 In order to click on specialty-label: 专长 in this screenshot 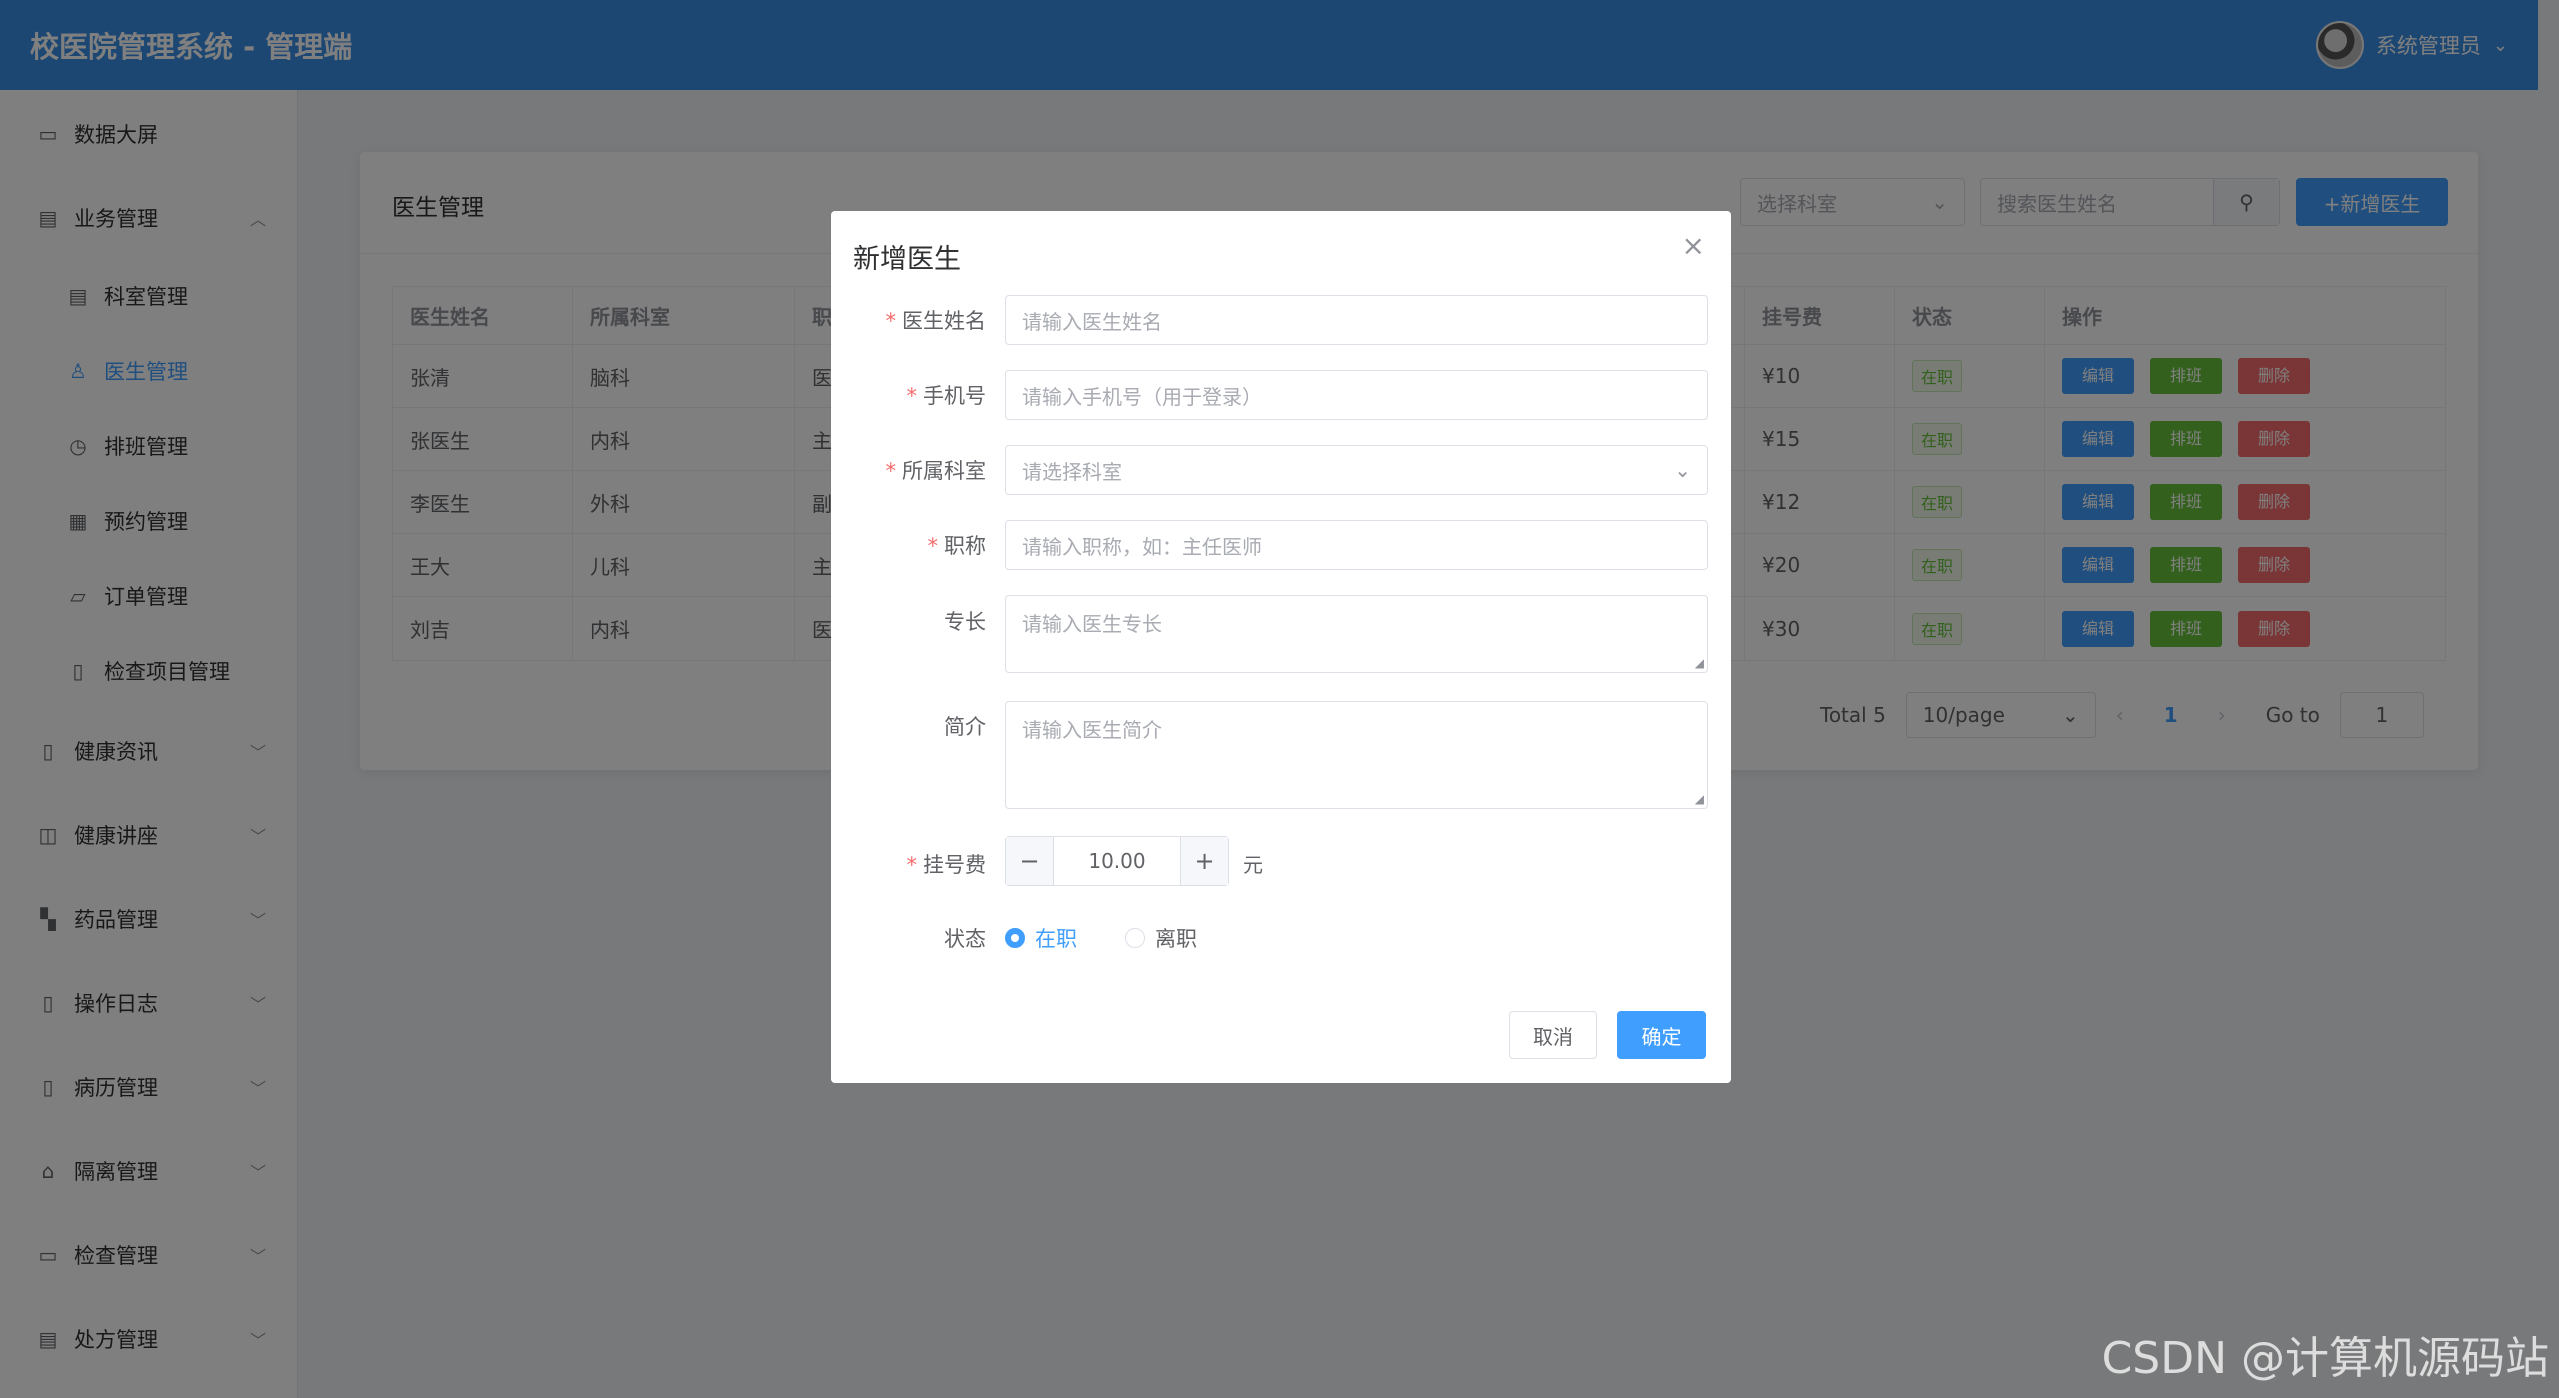, I will do `click(965, 622)`.